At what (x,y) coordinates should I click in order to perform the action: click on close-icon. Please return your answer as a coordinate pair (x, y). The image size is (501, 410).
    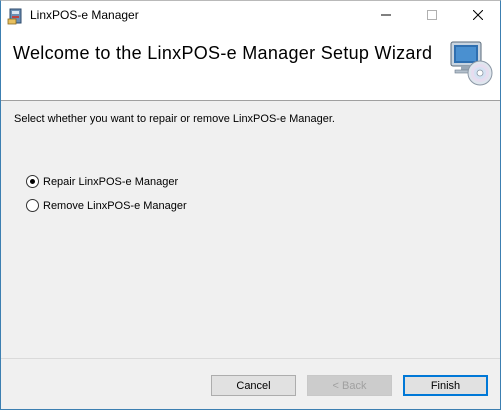
    Looking at the image, I should click on (477, 16).